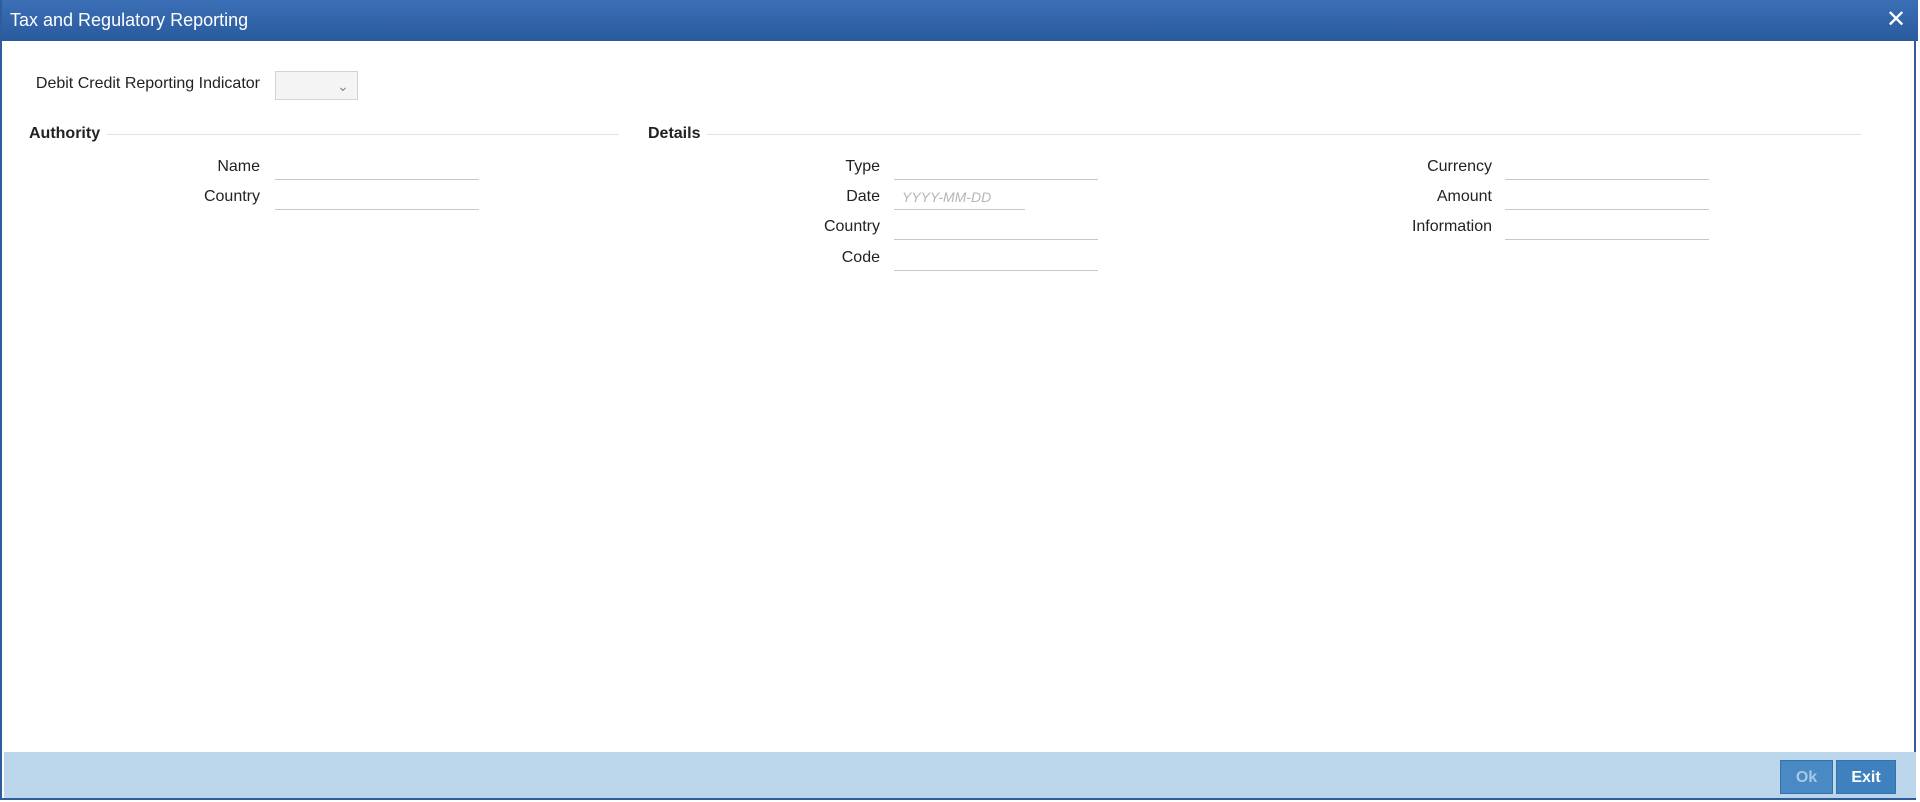 This screenshot has width=1920, height=802. What do you see at coordinates (863, 196) in the screenshot?
I see `details-date-label: Date` at bounding box center [863, 196].